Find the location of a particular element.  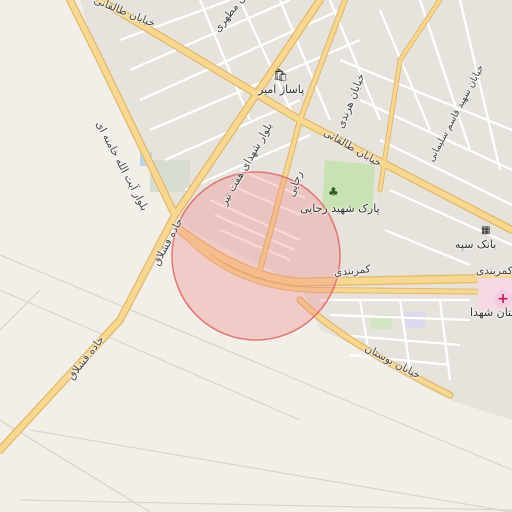

bank-icon: ▦ is located at coordinates (485, 230).